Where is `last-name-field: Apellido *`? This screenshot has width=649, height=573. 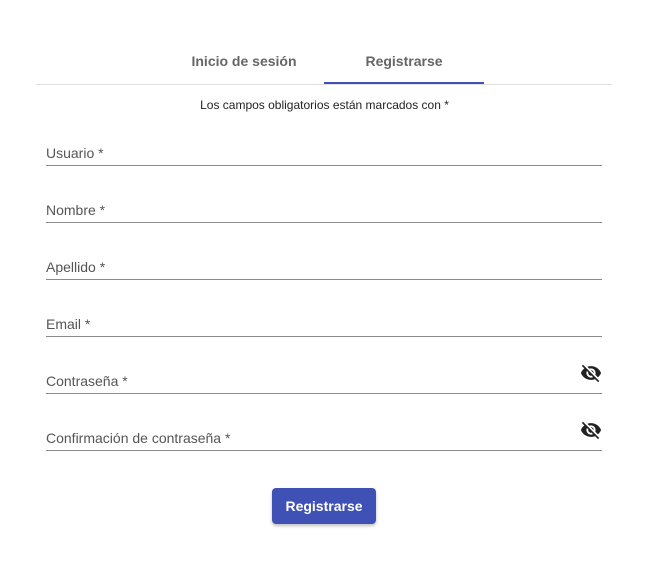
last-name-field: Apellido * is located at coordinates (324, 260).